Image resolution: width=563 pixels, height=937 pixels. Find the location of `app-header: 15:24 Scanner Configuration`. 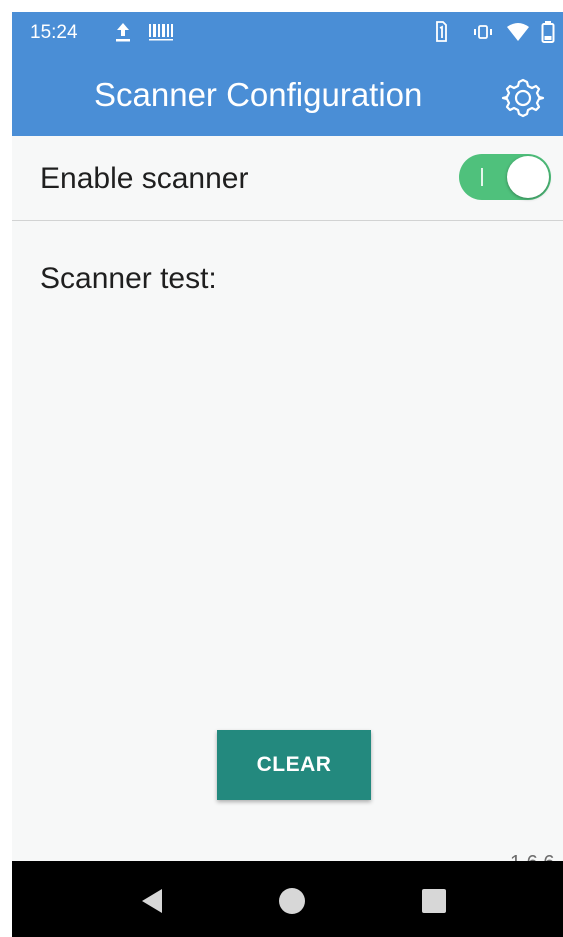

app-header: 15:24 Scanner Configuration is located at coordinates (287, 74).